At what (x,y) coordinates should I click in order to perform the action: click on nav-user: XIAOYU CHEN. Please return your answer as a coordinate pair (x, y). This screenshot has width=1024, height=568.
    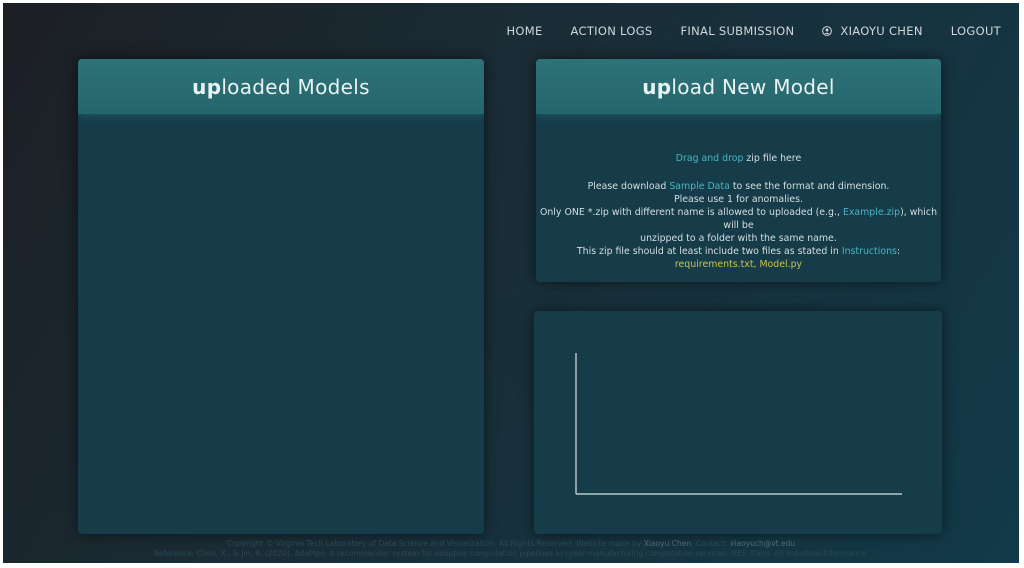
    Looking at the image, I should click on (872, 31).